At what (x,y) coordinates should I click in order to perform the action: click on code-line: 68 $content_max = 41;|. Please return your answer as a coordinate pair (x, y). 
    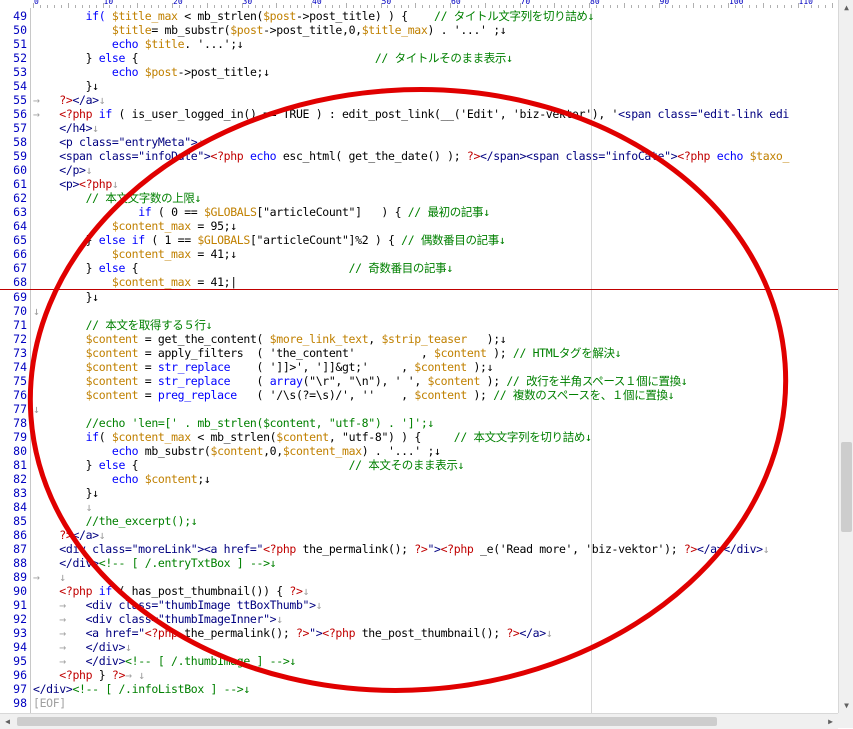
    Looking at the image, I should click on (419, 282).